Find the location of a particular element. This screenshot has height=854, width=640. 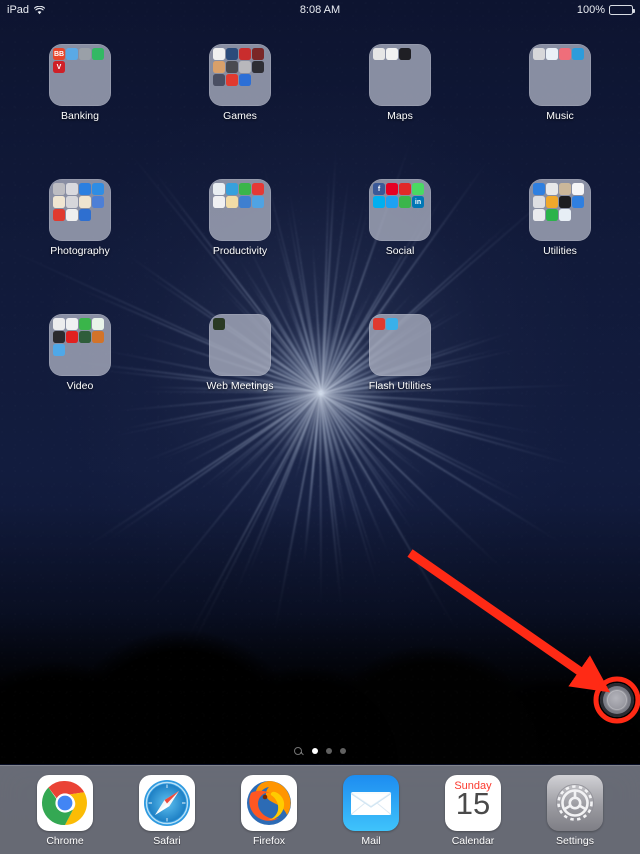

assistive-touch-button is located at coordinates (617, 700).